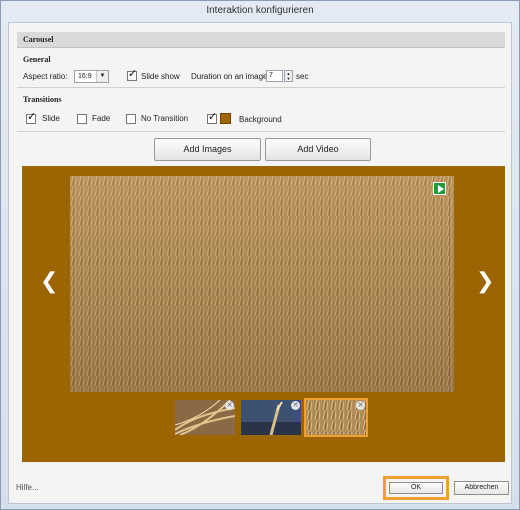 The image size is (520, 510). What do you see at coordinates (101, 118) in the screenshot?
I see `fade-label: Fade` at bounding box center [101, 118].